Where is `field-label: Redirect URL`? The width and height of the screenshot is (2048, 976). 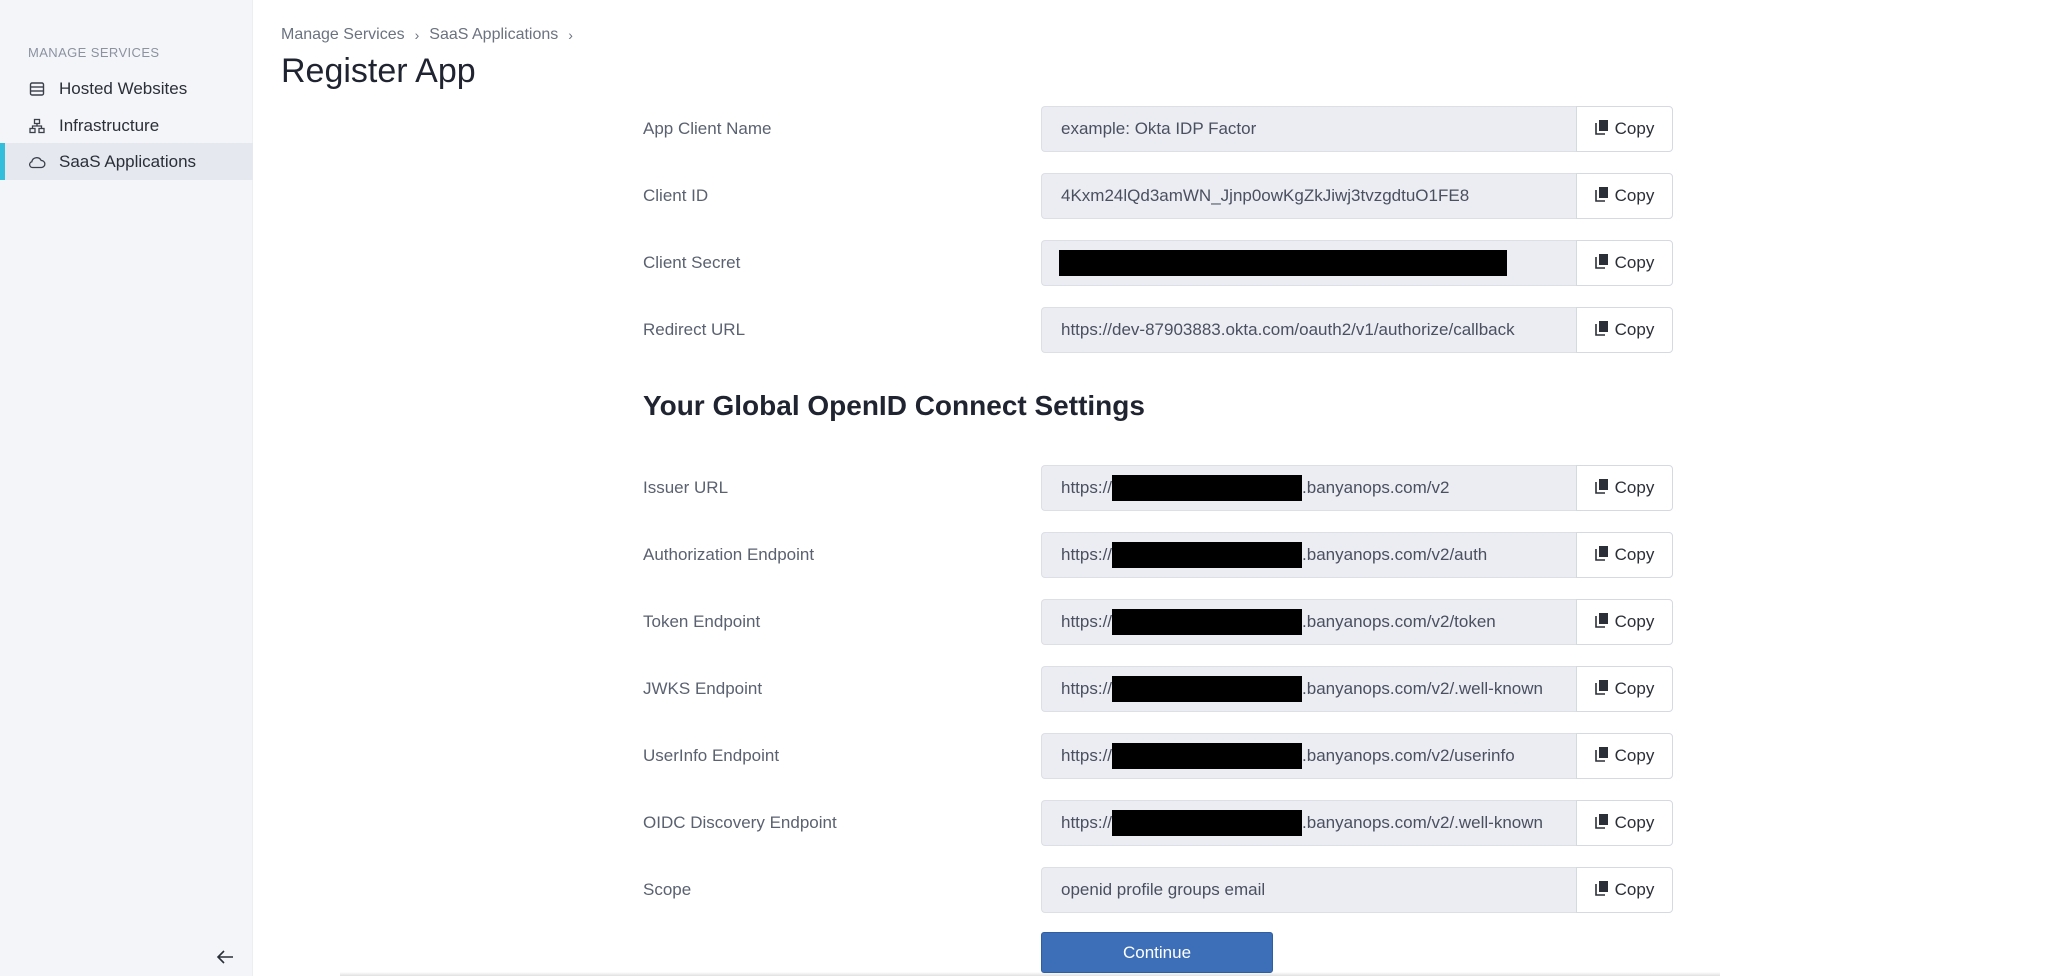
field-label: Redirect URL is located at coordinates (694, 329).